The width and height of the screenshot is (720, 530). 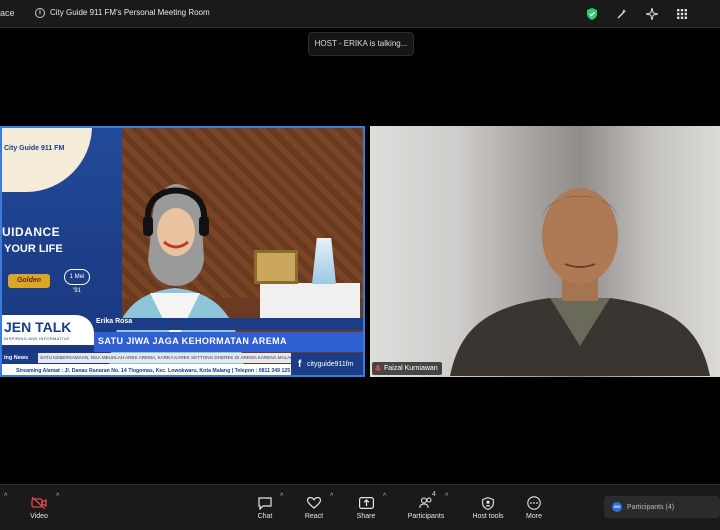 What do you see at coordinates (5, 496) in the screenshot?
I see `audio-options-caret: ^` at bounding box center [5, 496].